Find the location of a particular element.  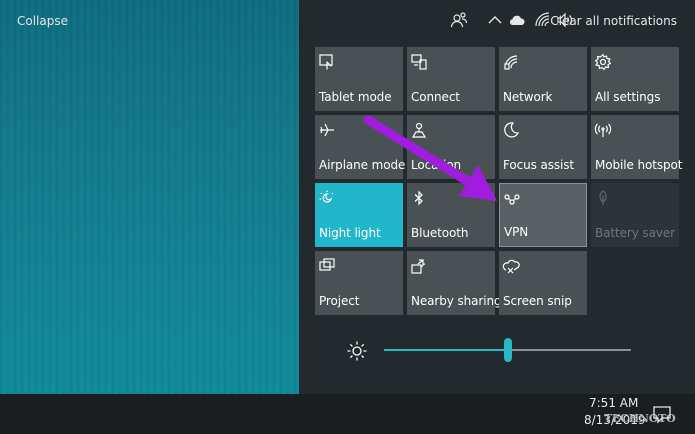

brightness-icon is located at coordinates (357, 351).